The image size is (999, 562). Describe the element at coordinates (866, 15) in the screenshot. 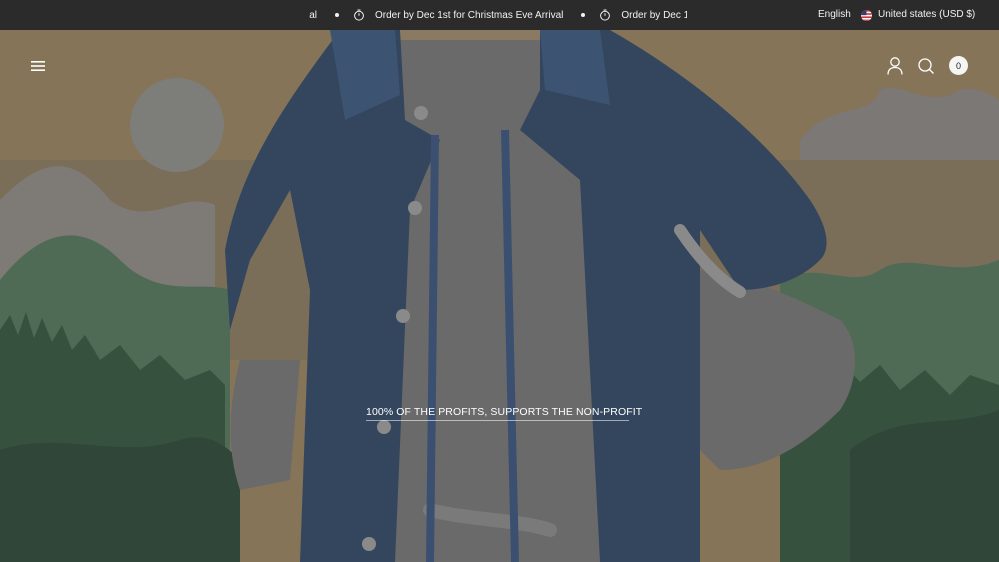

I see `us-flag-icon` at that location.